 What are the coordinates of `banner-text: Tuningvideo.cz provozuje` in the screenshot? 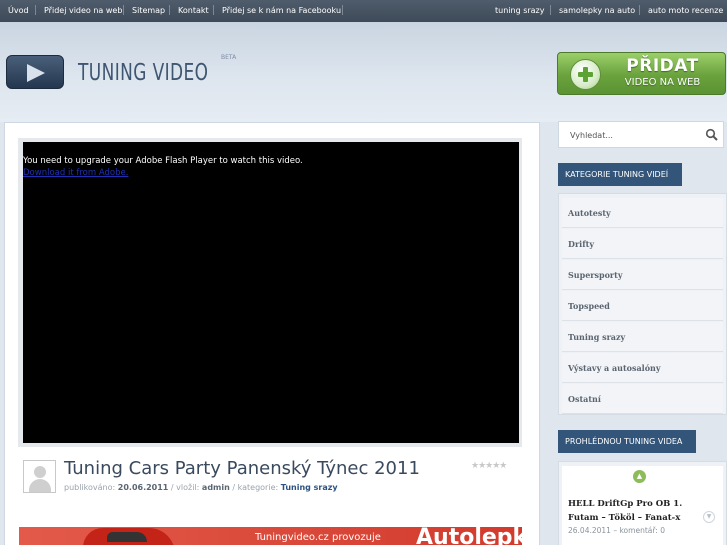 It's located at (318, 537).